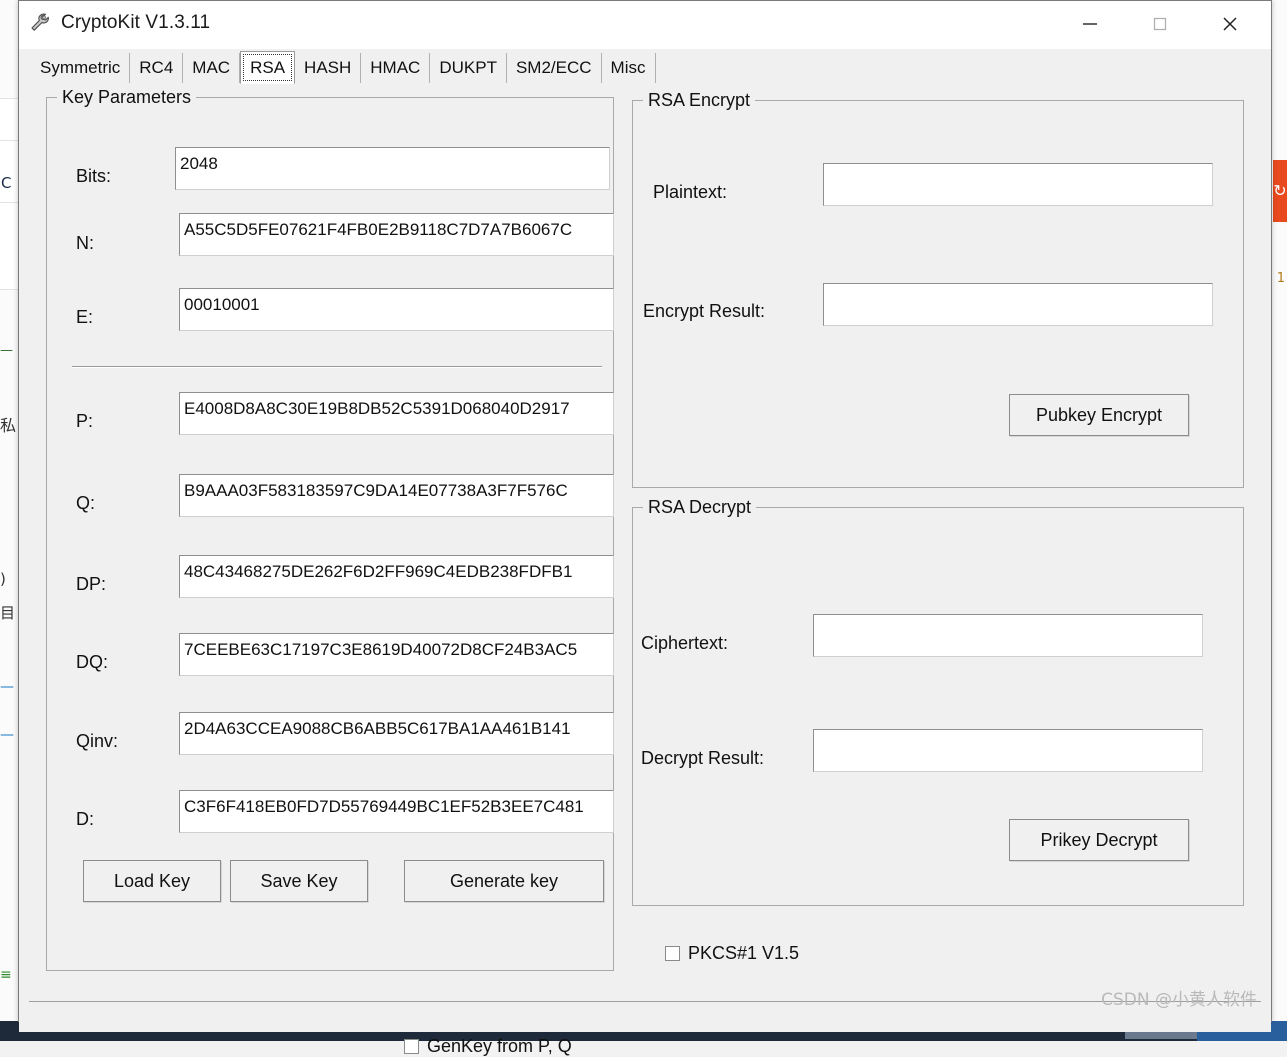 The width and height of the screenshot is (1287, 1057). What do you see at coordinates (41, 23) in the screenshot?
I see `wrench-key-icon` at bounding box center [41, 23].